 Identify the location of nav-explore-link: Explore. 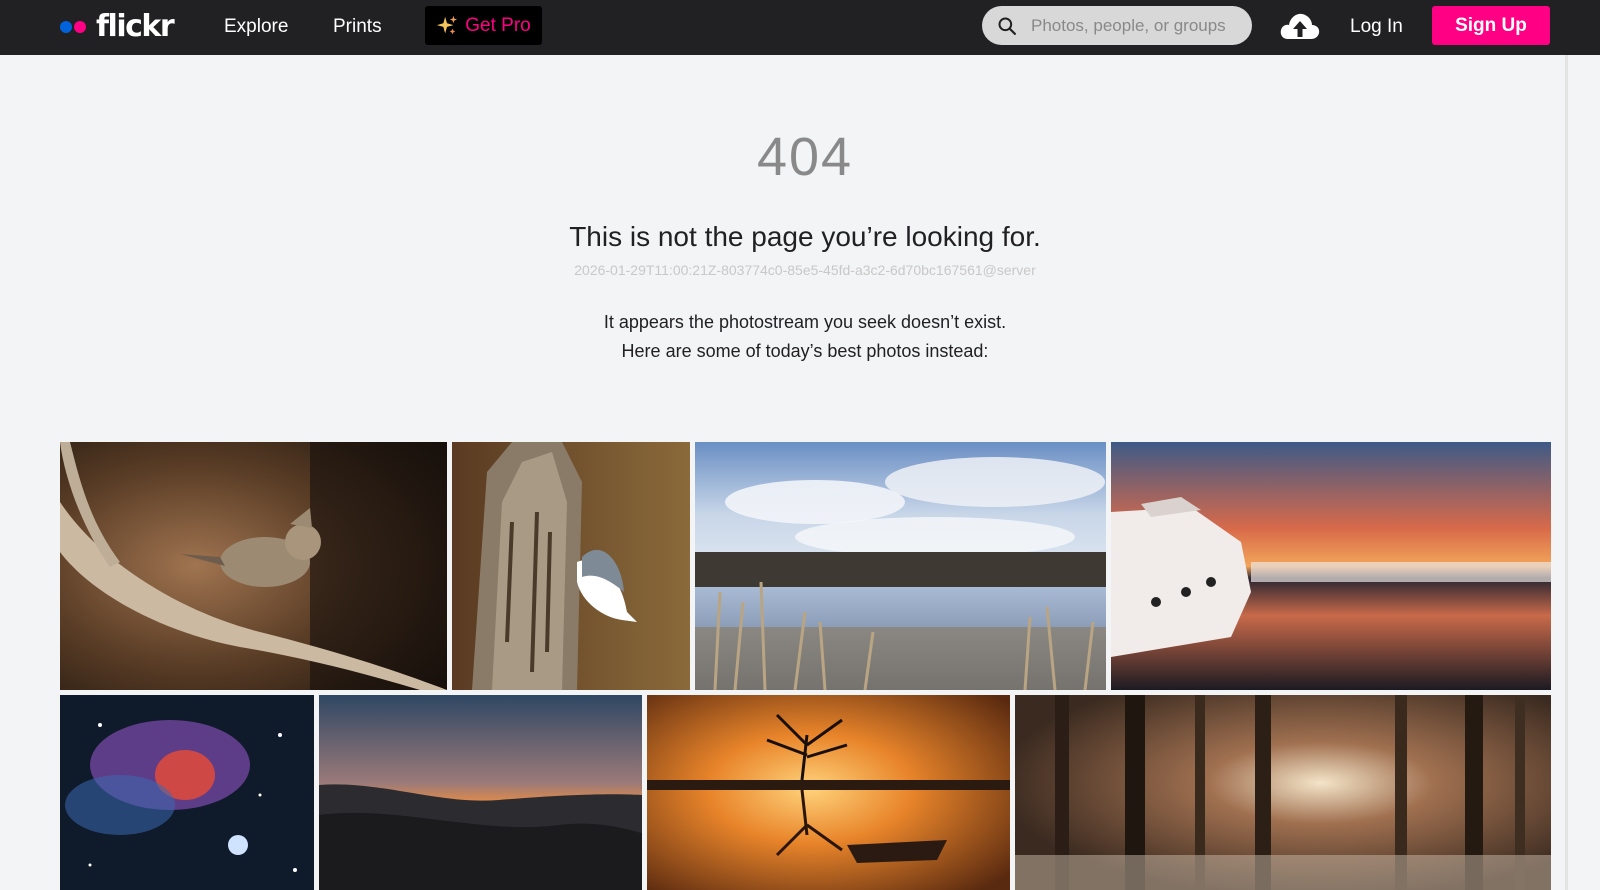
(256, 27).